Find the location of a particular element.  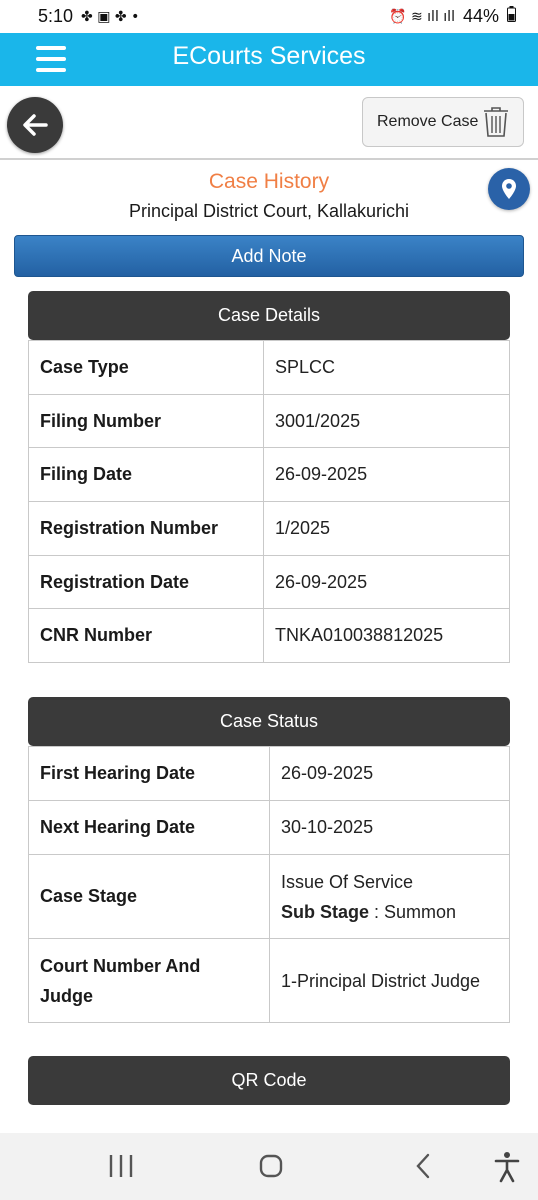

status-right: ⏰ ≋ ıll ıll 44% is located at coordinates (452, 16).